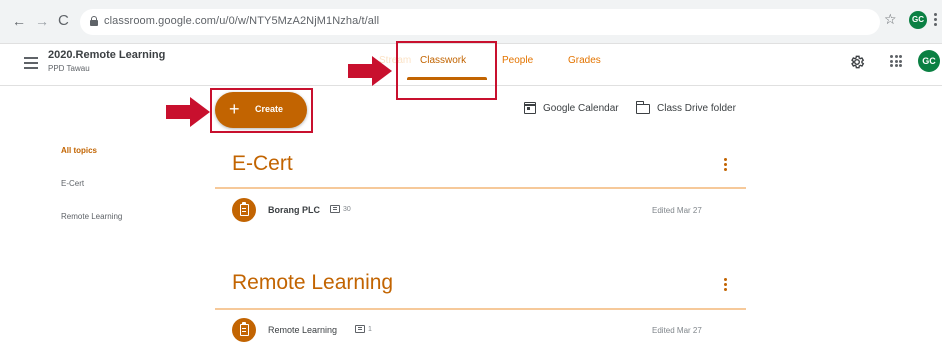 This screenshot has width=942, height=343. Describe the element at coordinates (42, 21) in the screenshot. I see `forward-icon: →` at that location.